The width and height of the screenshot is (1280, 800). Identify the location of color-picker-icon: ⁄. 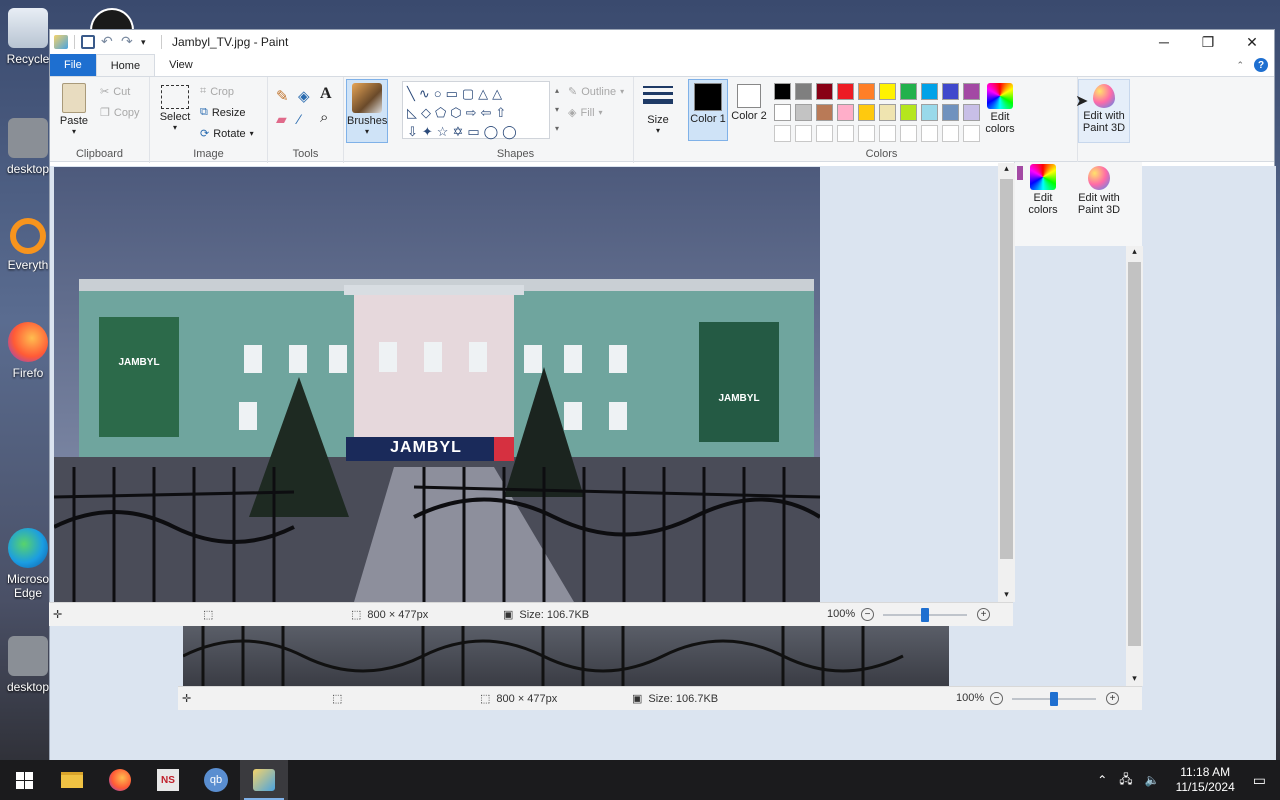
(299, 119).